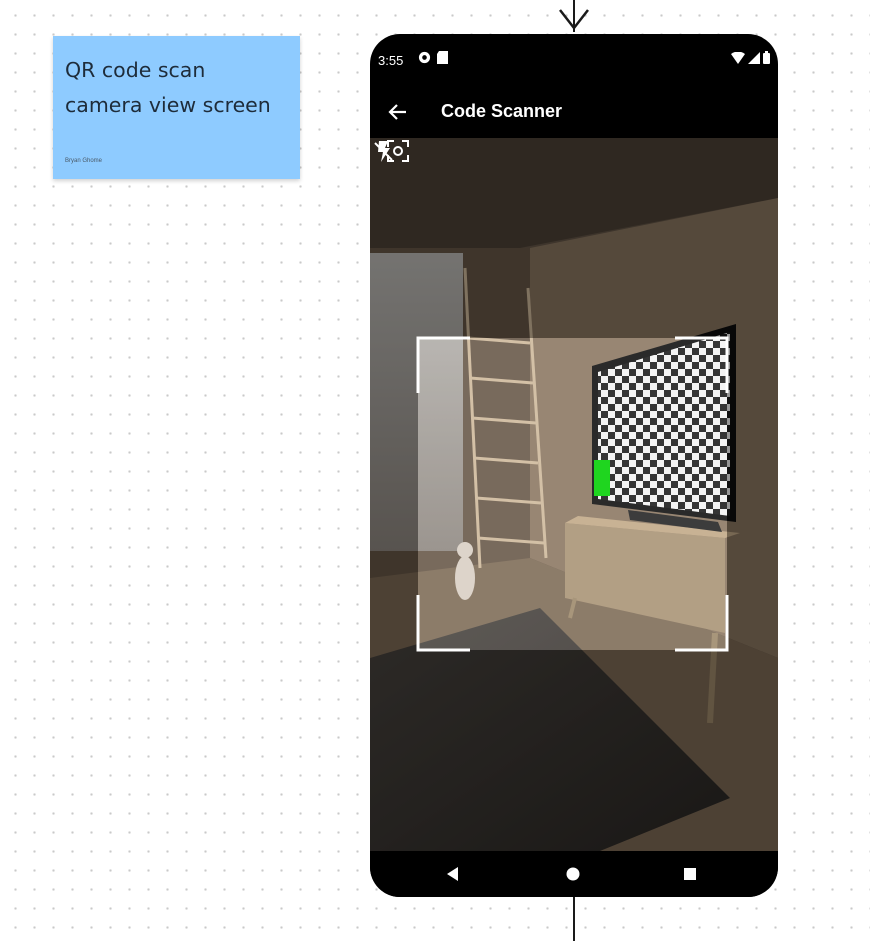  What do you see at coordinates (442, 57) in the screenshot?
I see `sim-card-icon` at bounding box center [442, 57].